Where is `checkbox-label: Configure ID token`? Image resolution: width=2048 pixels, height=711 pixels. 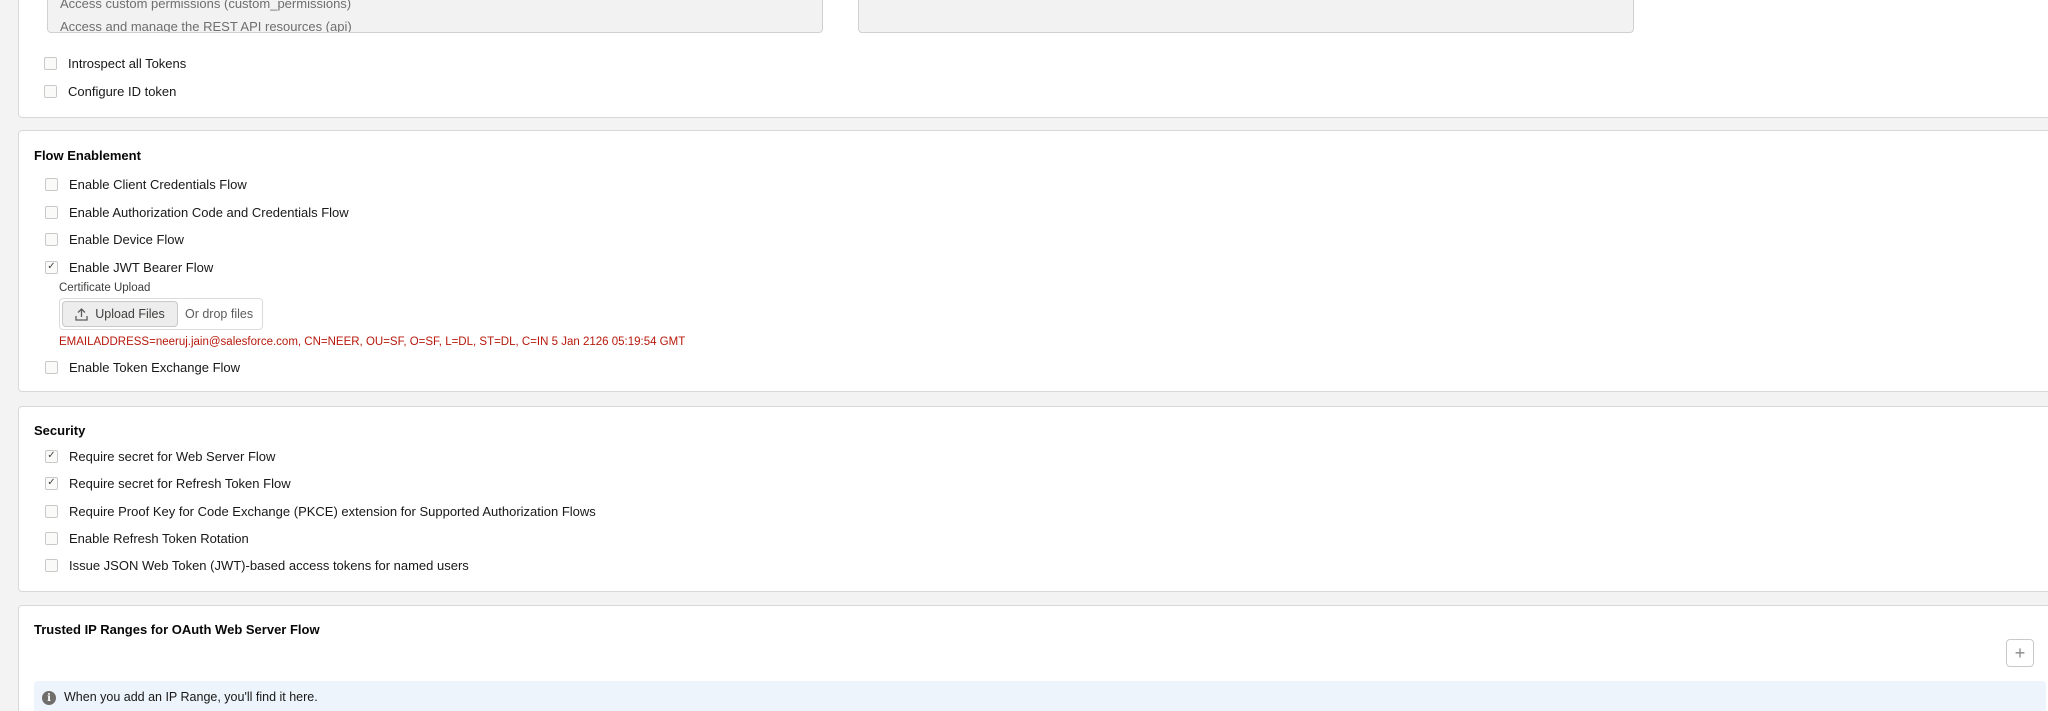 checkbox-label: Configure ID token is located at coordinates (122, 91).